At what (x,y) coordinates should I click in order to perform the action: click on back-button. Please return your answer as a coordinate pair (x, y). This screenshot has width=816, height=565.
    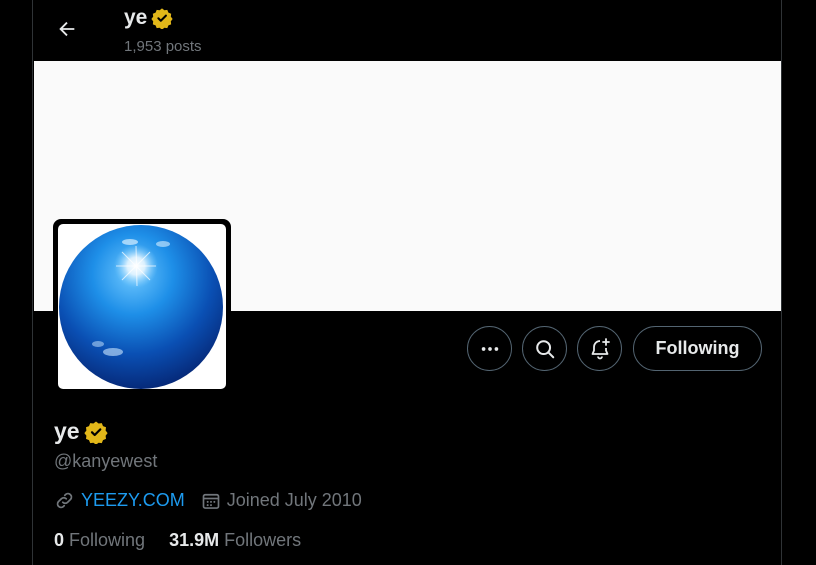
    Looking at the image, I should click on (67, 29).